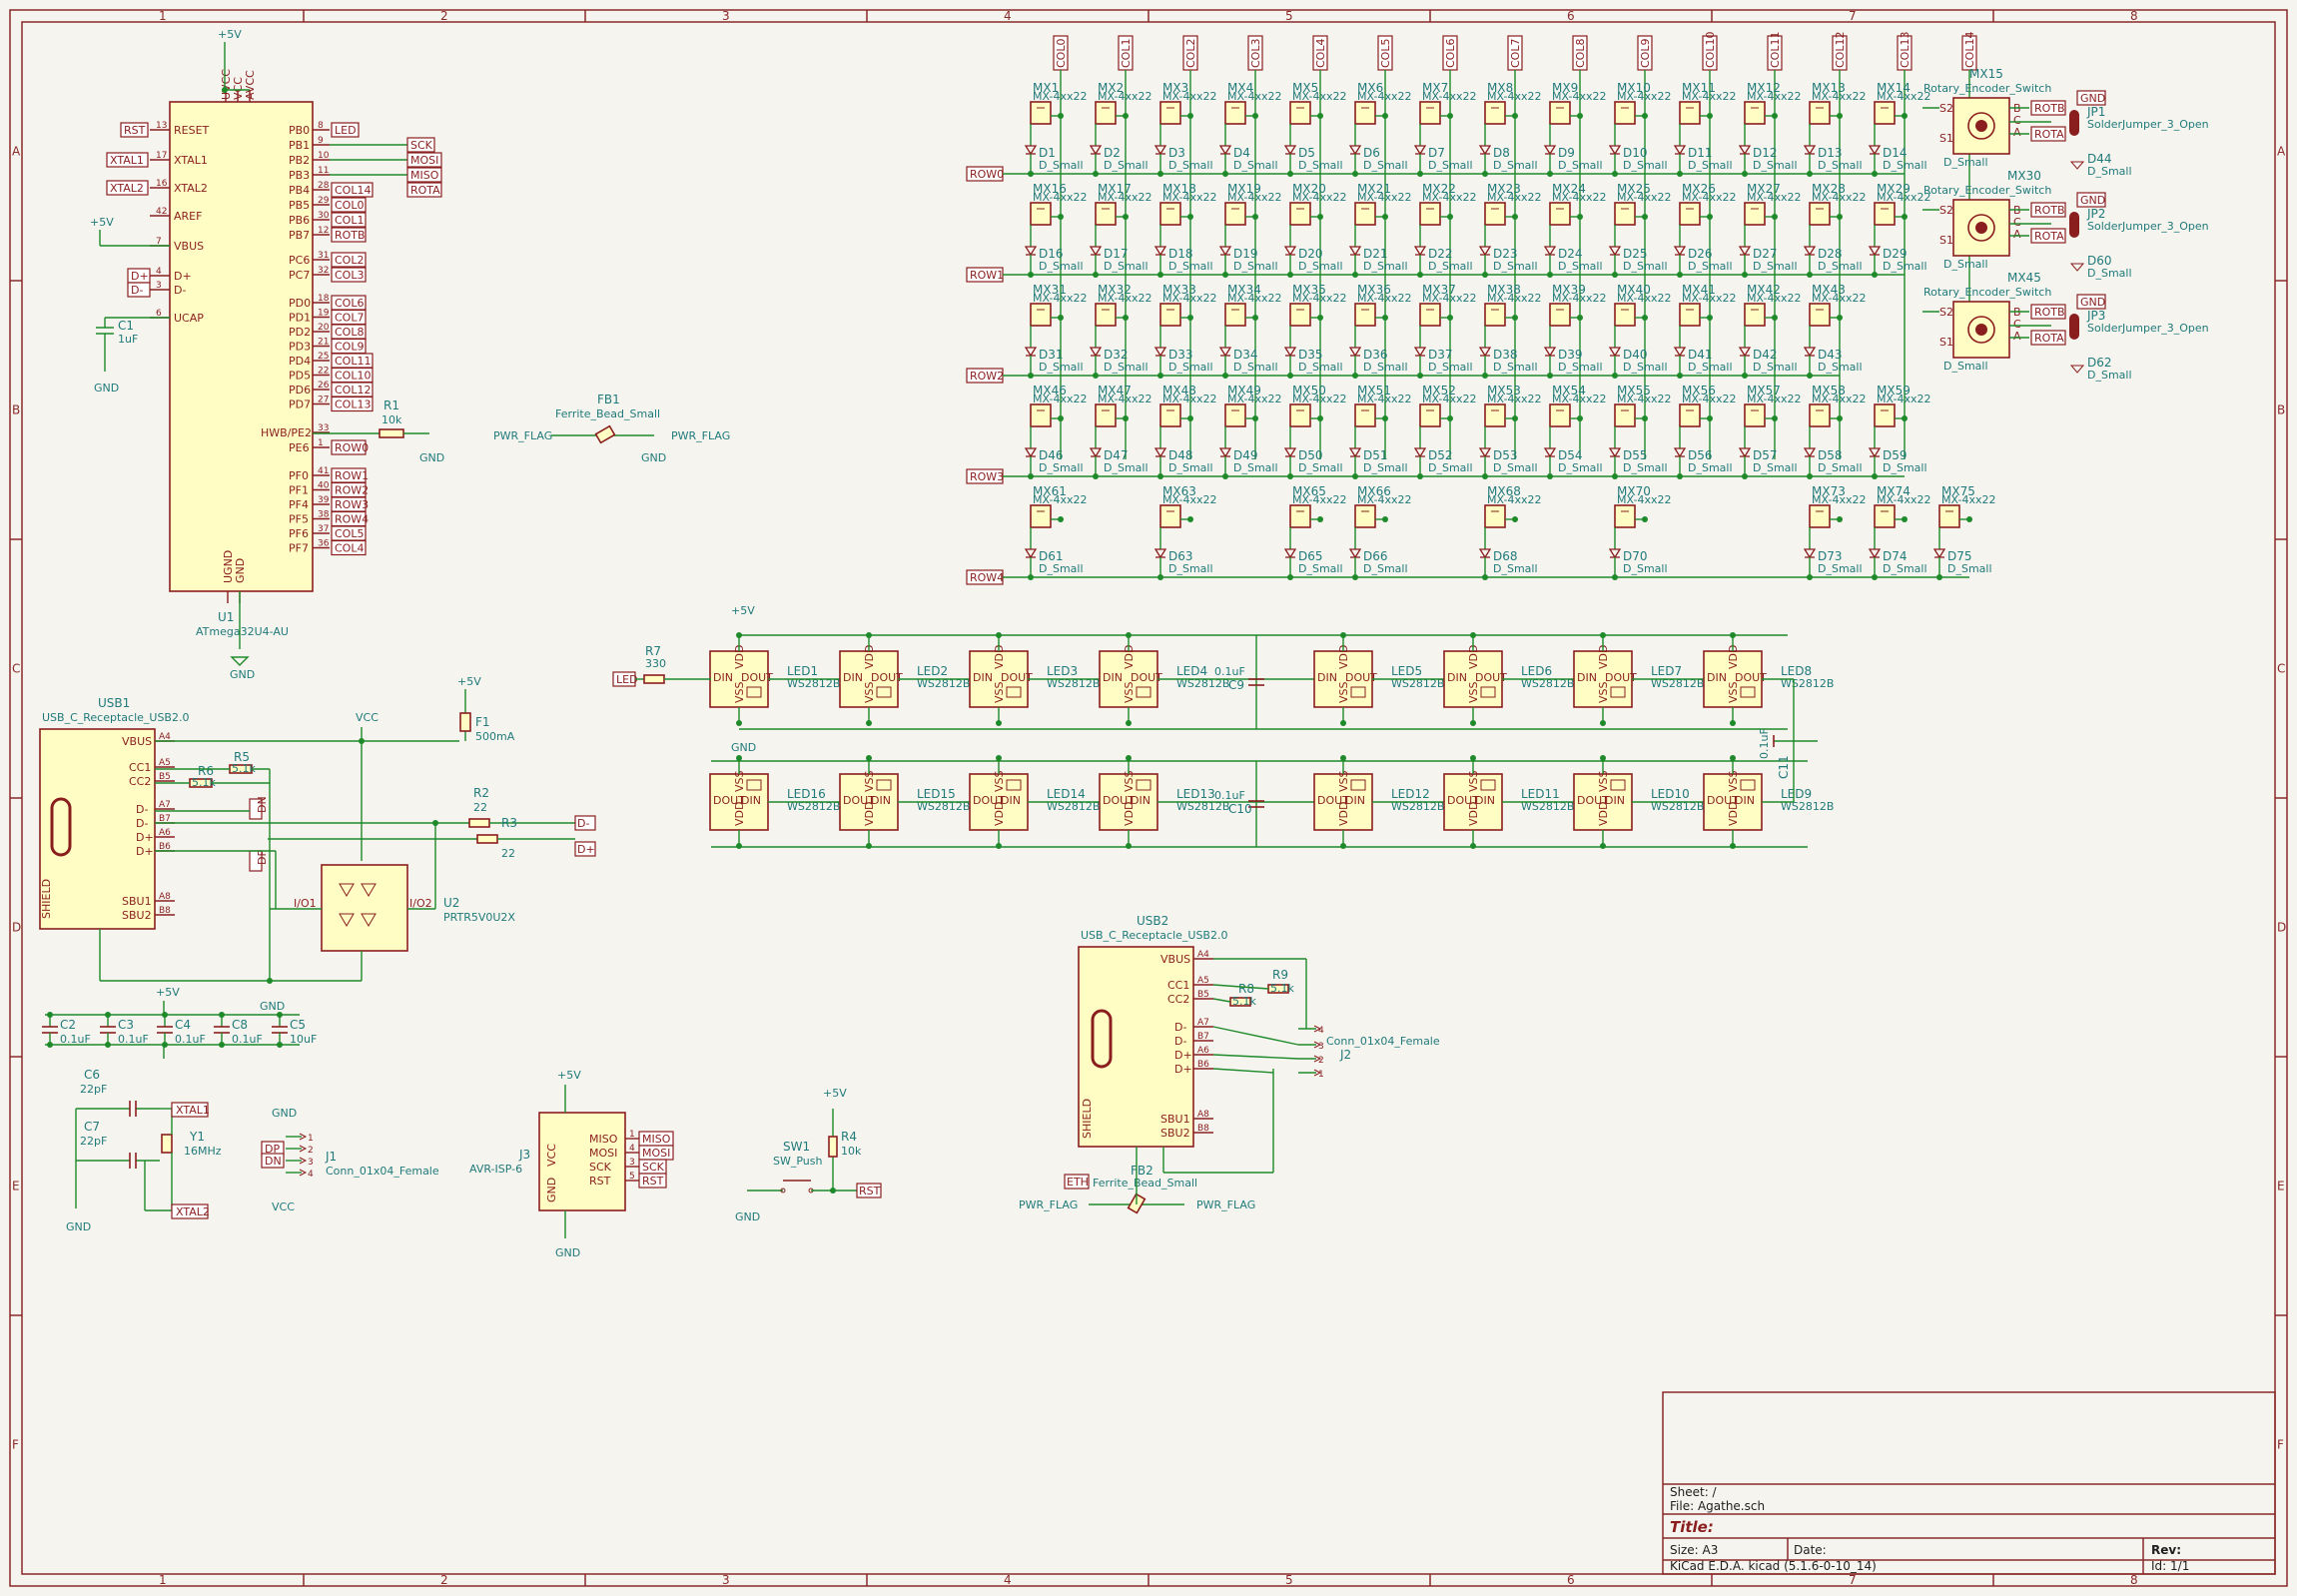 The image size is (2297, 1596). What do you see at coordinates (1183, 452) in the screenshot?
I see `diode-d48: D48D_Small` at bounding box center [1183, 452].